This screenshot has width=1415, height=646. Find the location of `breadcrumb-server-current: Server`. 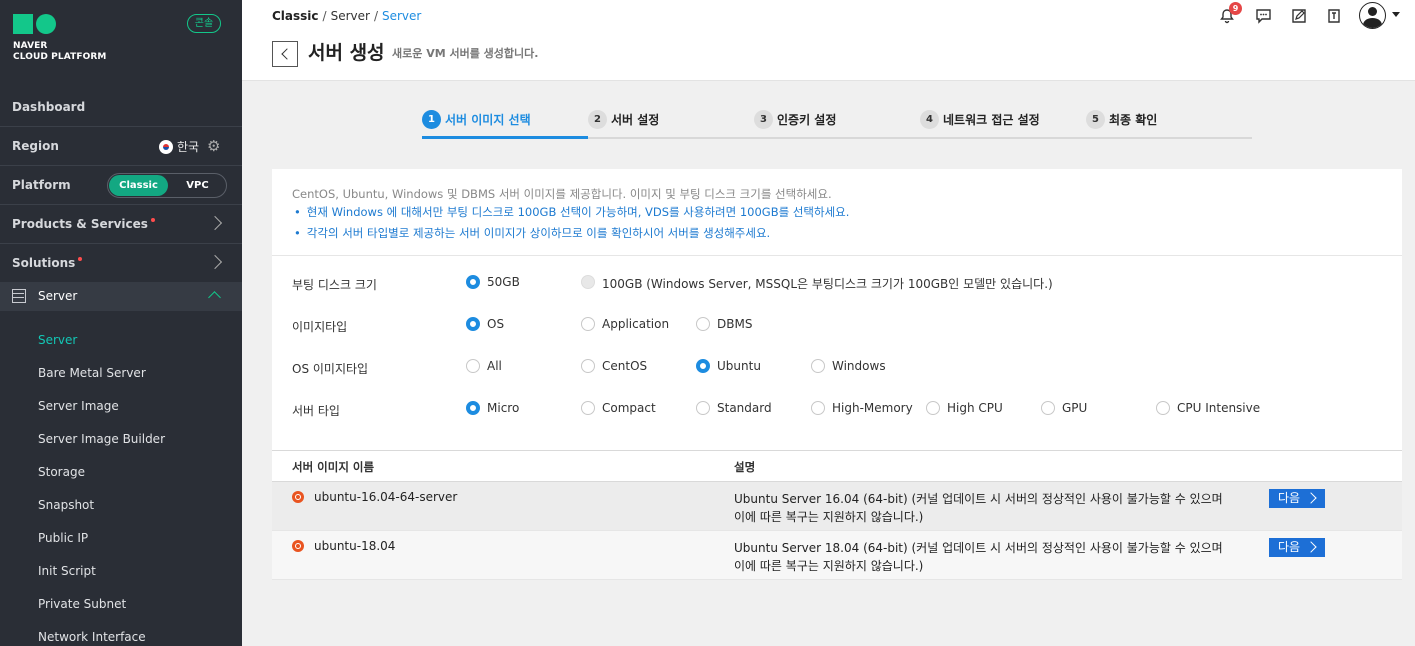

breadcrumb-server-current: Server is located at coordinates (401, 16).